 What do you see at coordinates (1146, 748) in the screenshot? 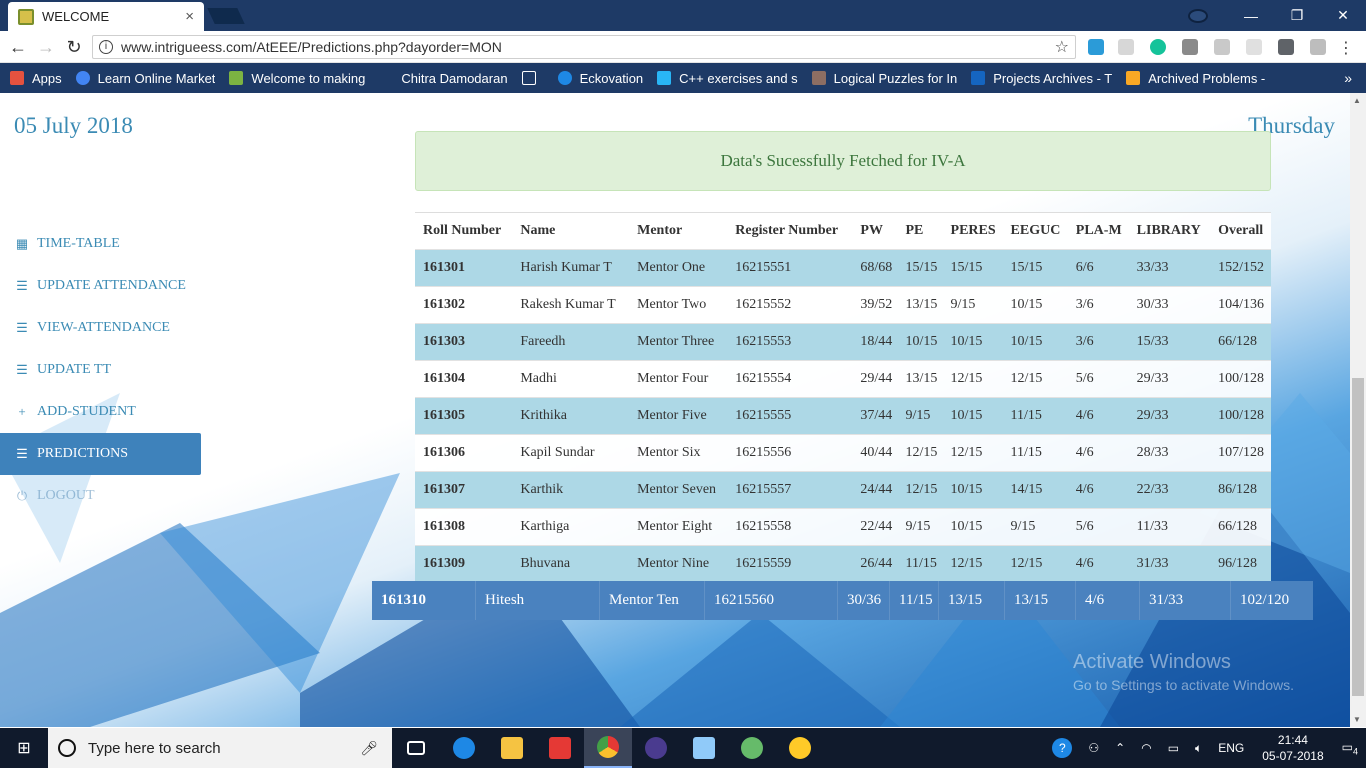
I see `wifi-icon: ◠` at bounding box center [1146, 748].